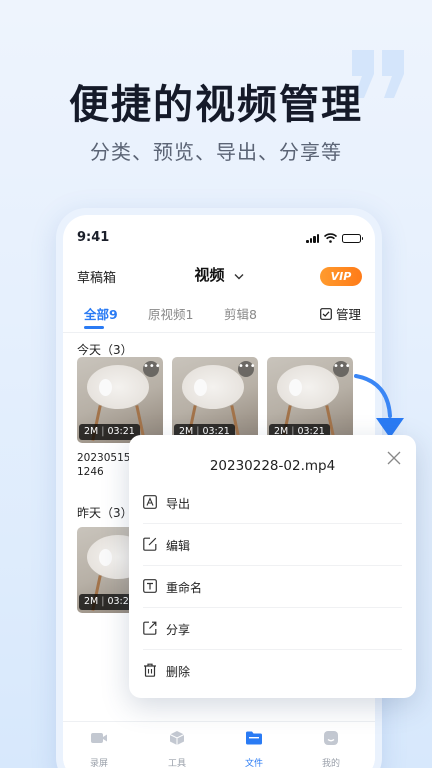  I want to click on manage-button: 管理, so click(340, 313).